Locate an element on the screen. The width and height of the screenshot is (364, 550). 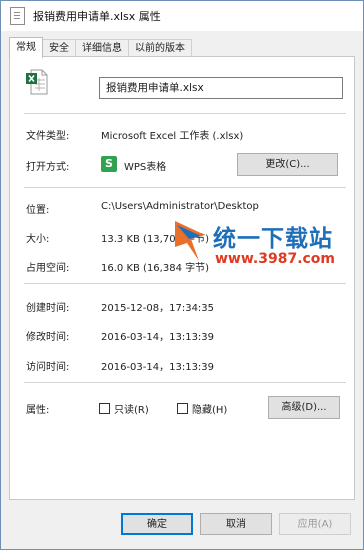
hidden-checkbox-label: 隐藏(H) is located at coordinates (210, 410).